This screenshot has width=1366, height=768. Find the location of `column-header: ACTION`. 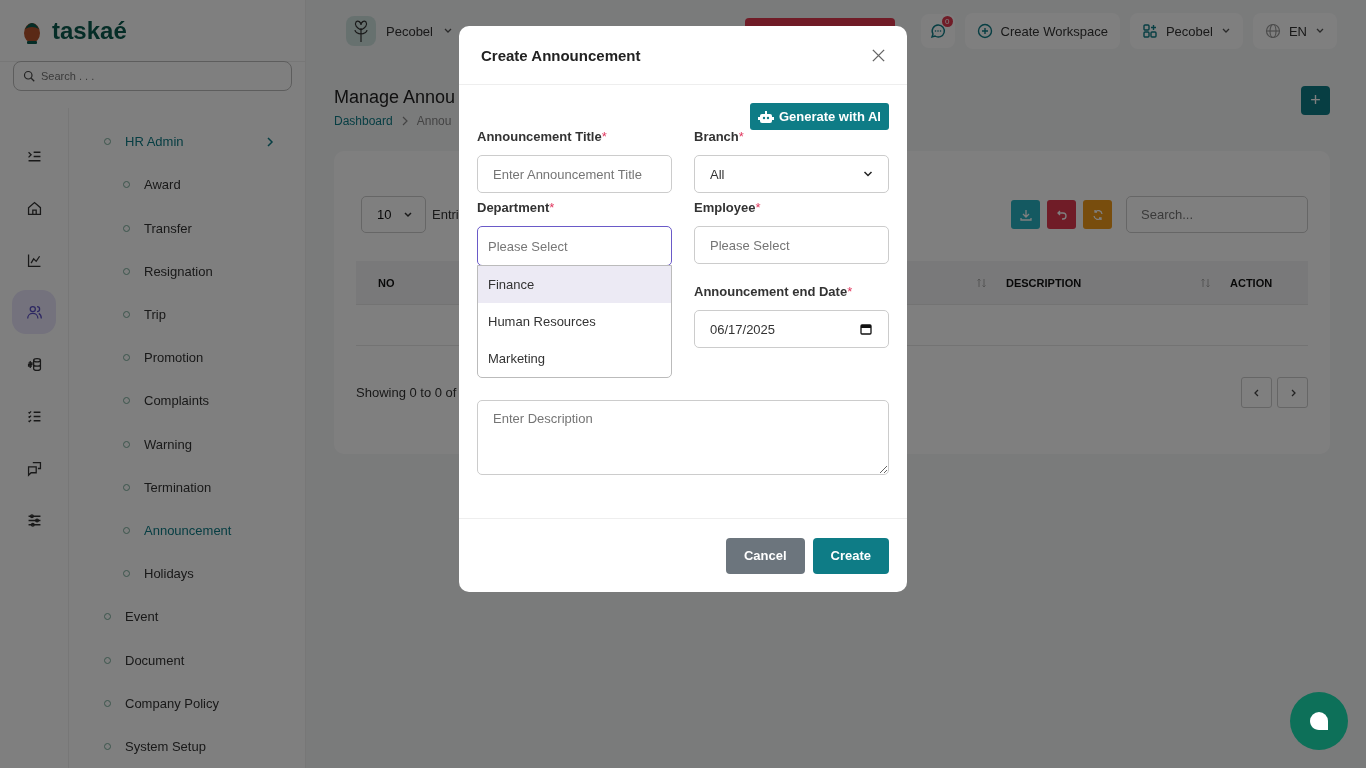

column-header: ACTION is located at coordinates (1251, 282).